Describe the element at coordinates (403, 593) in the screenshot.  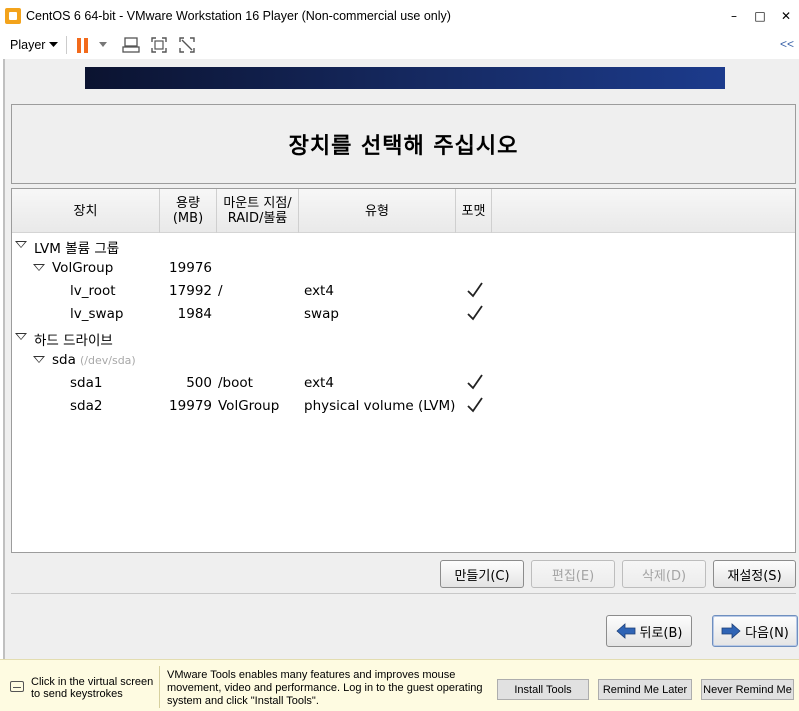
I see `button-divider` at that location.